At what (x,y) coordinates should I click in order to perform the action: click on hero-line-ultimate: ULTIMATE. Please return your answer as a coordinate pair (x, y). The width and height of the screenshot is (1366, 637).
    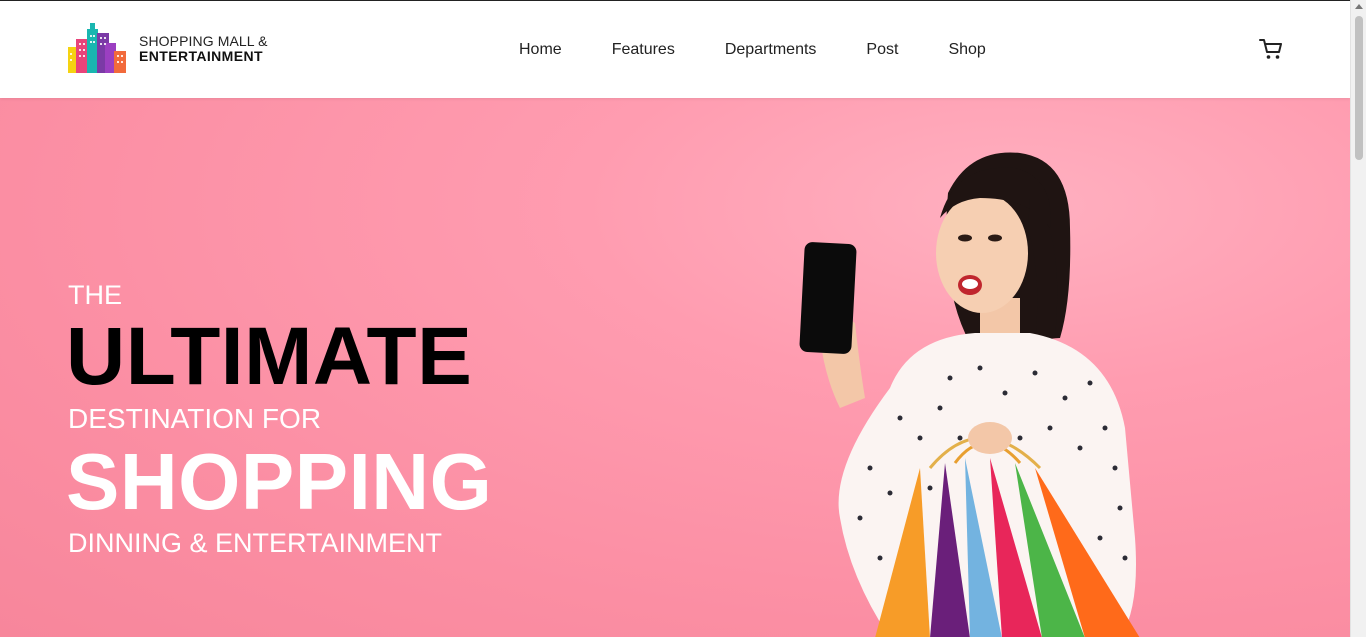
    Looking at the image, I should click on (269, 356).